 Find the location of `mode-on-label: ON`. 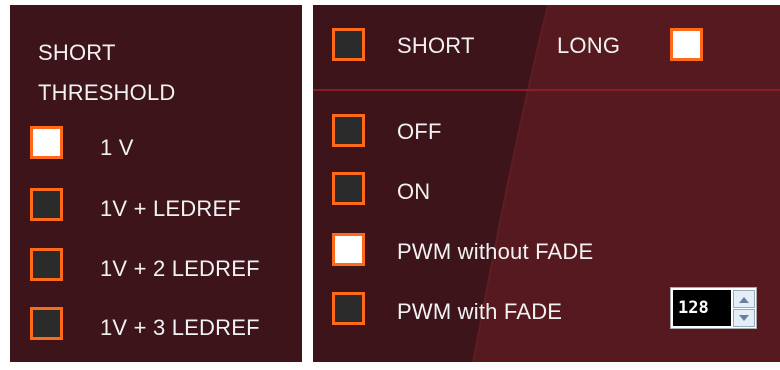

mode-on-label: ON is located at coordinates (414, 191).